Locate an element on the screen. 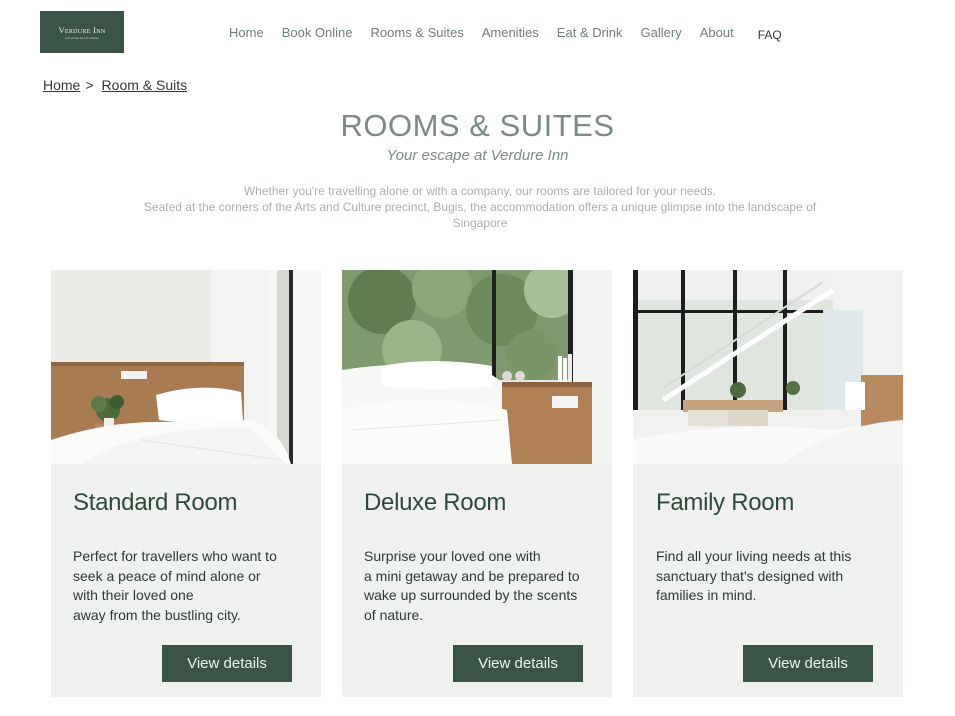 The width and height of the screenshot is (955, 716). standard-room-photo is located at coordinates (186, 367).